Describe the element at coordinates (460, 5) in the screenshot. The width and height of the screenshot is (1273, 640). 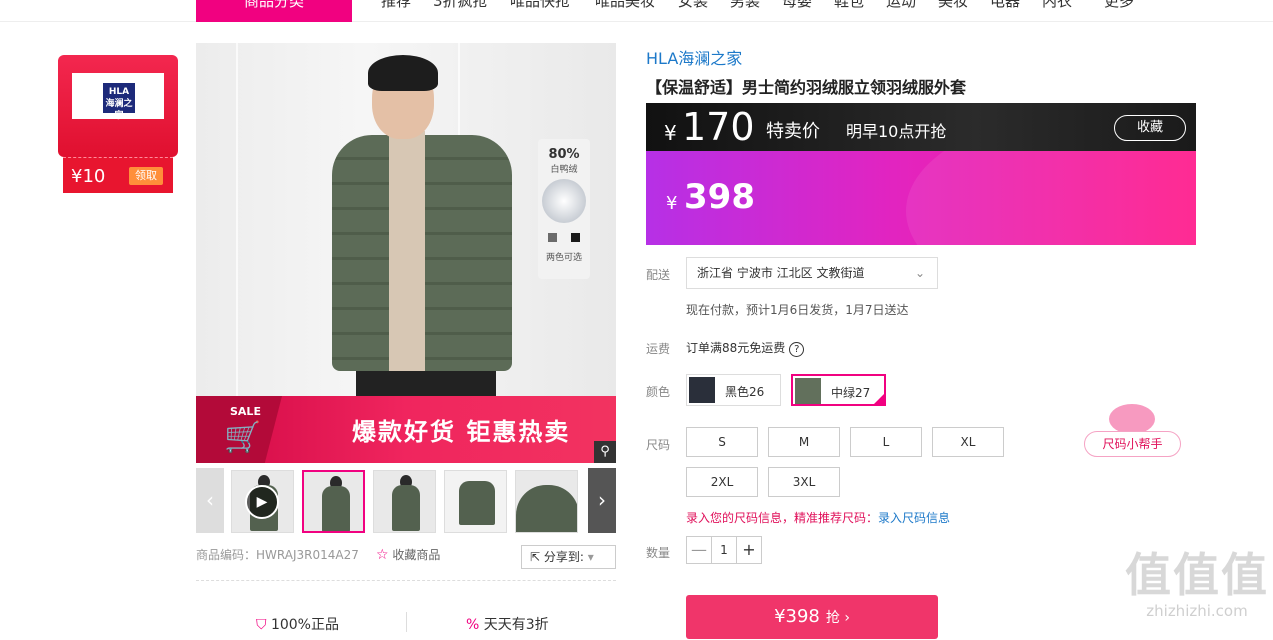
I see `nav-item-flash: 3折疯抢` at that location.